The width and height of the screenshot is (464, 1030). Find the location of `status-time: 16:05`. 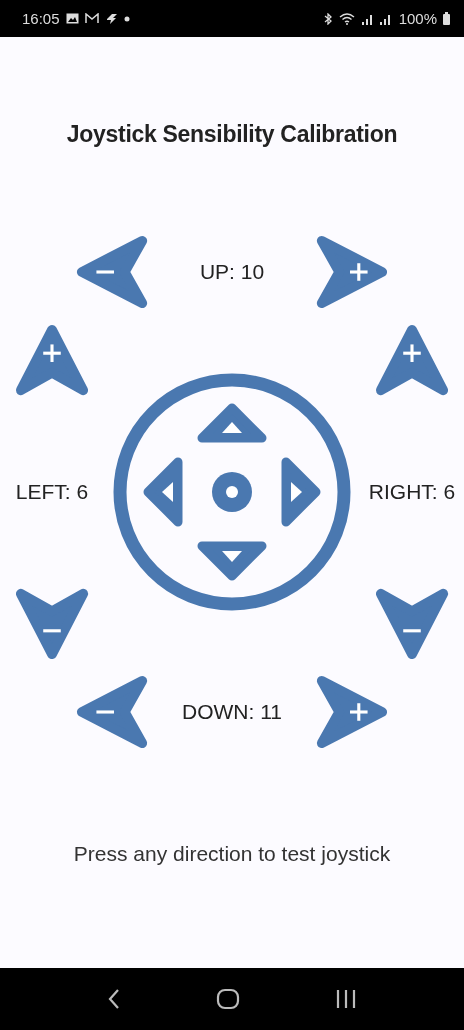

status-time: 16:05 is located at coordinates (41, 18).